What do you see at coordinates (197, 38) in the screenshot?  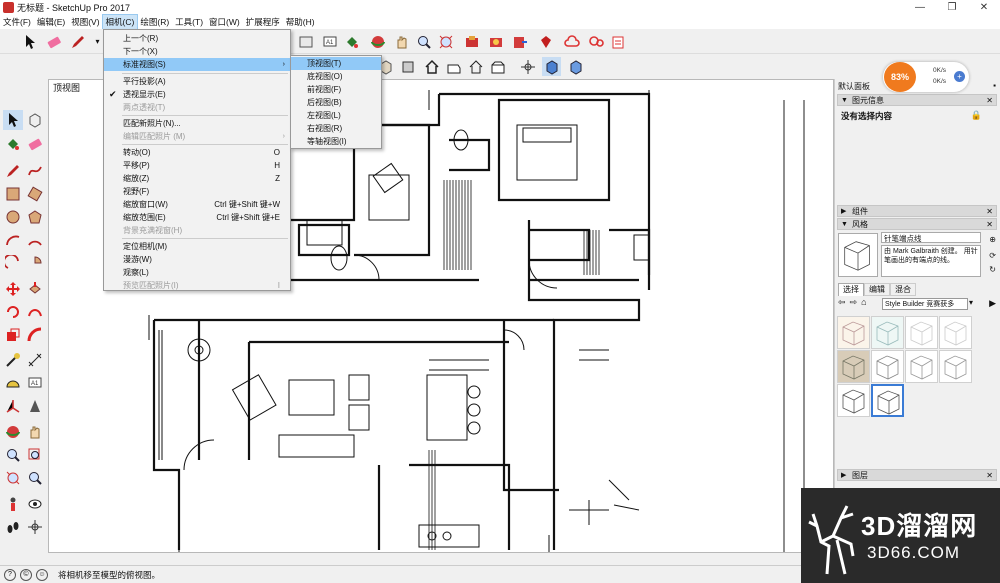 I see `camera-menu-previous: 上一个(R)` at bounding box center [197, 38].